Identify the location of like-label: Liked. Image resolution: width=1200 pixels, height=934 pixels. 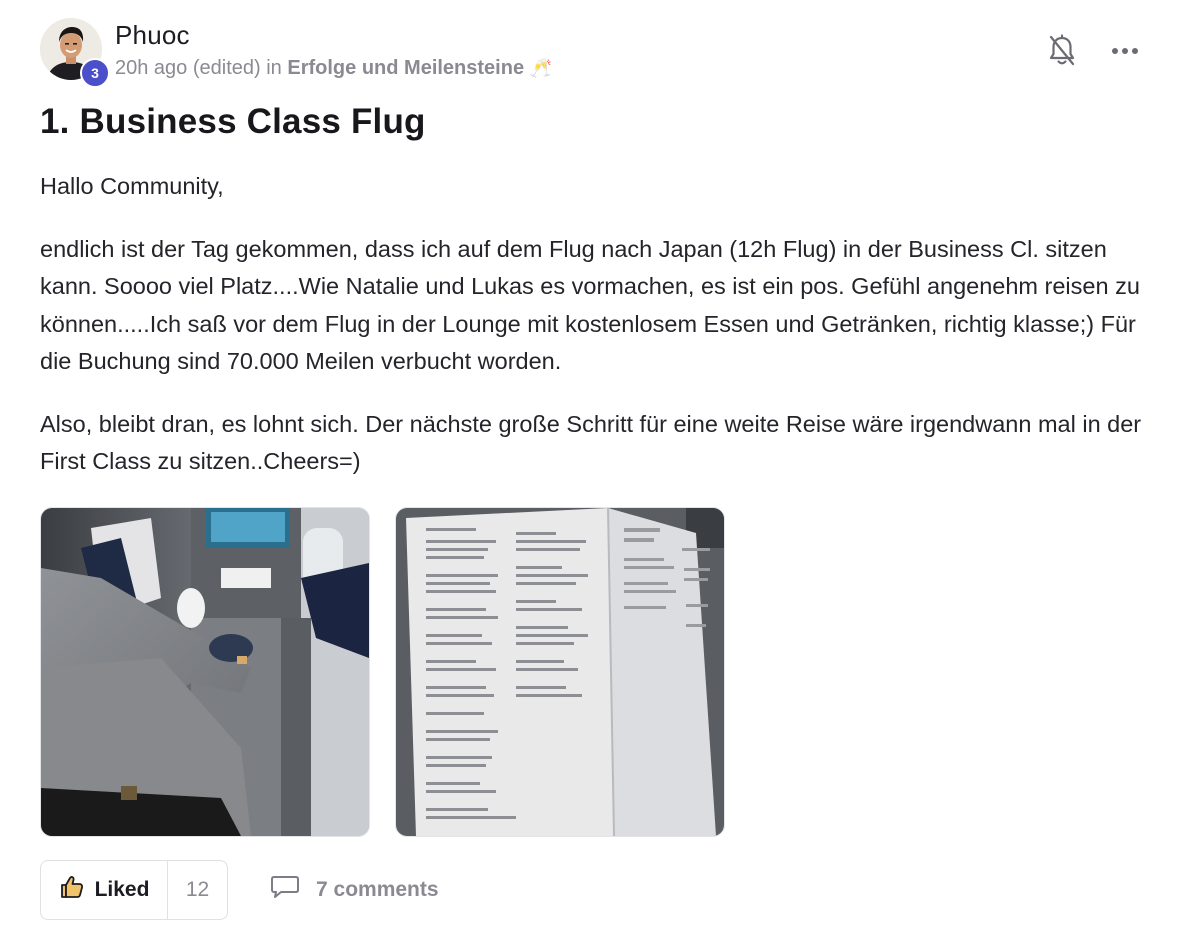
(122, 889).